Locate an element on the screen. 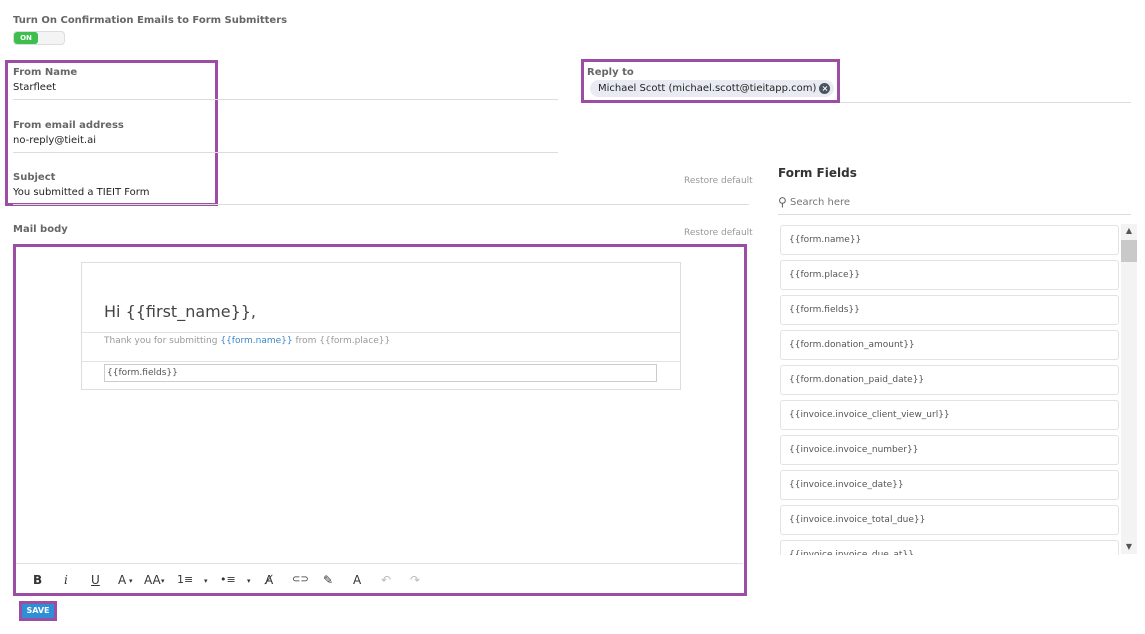  toggle-on-label: ON is located at coordinates (26, 38).